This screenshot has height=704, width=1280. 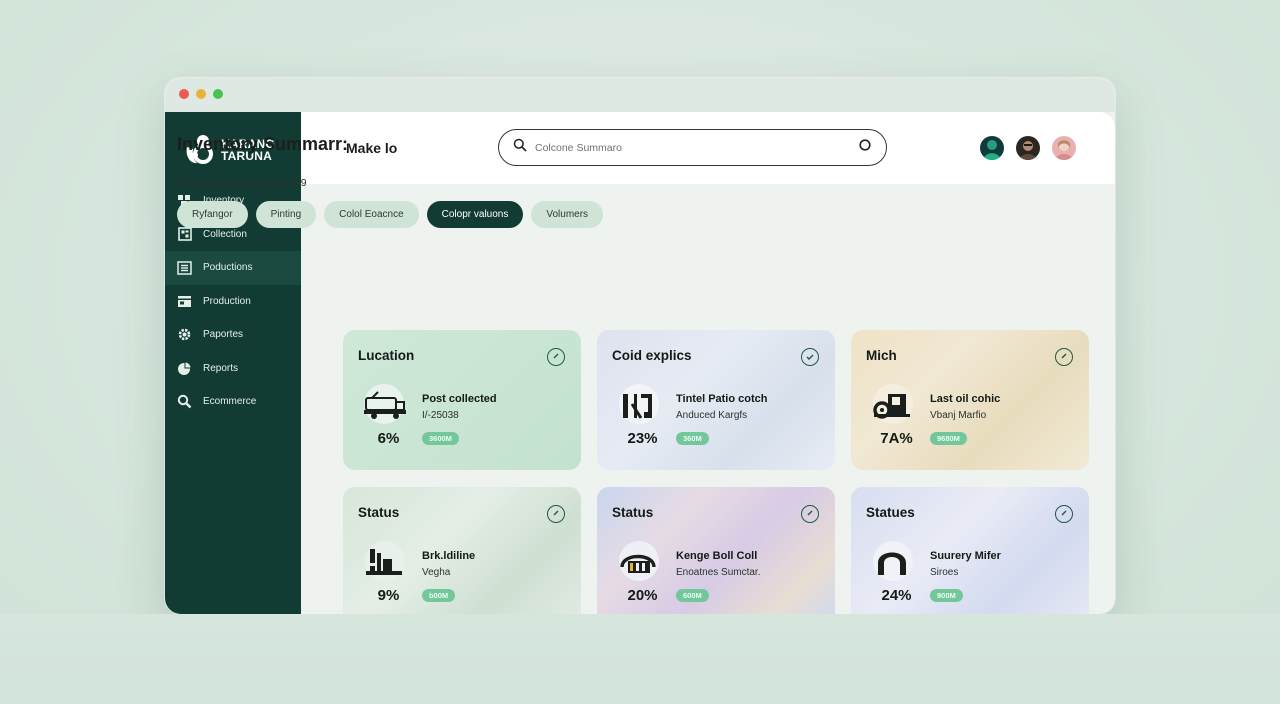 I want to click on sidebar-item-paportes: Paportes, so click(x=233, y=335).